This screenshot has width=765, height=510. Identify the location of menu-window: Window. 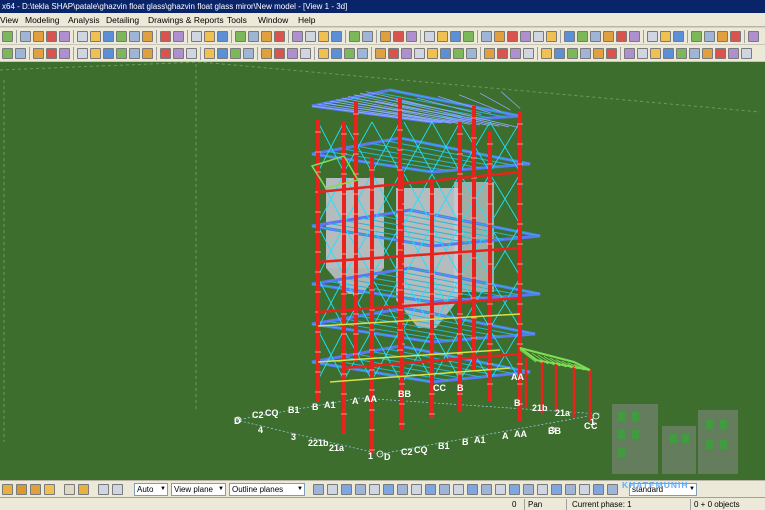
(273, 20).